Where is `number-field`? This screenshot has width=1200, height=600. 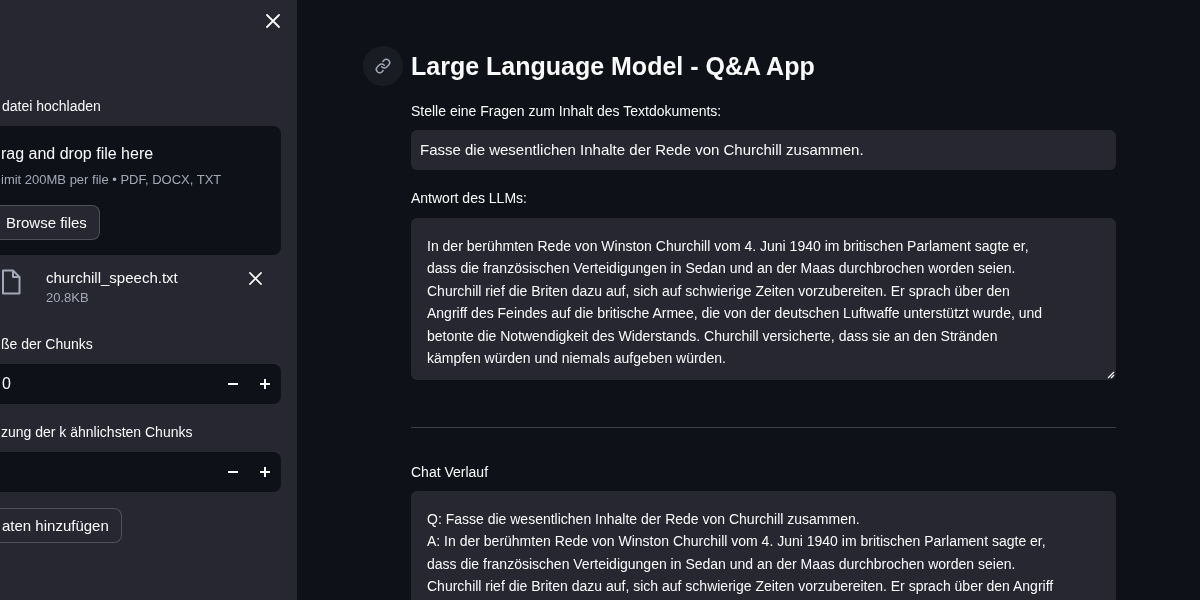 number-field is located at coordinates (108, 472).